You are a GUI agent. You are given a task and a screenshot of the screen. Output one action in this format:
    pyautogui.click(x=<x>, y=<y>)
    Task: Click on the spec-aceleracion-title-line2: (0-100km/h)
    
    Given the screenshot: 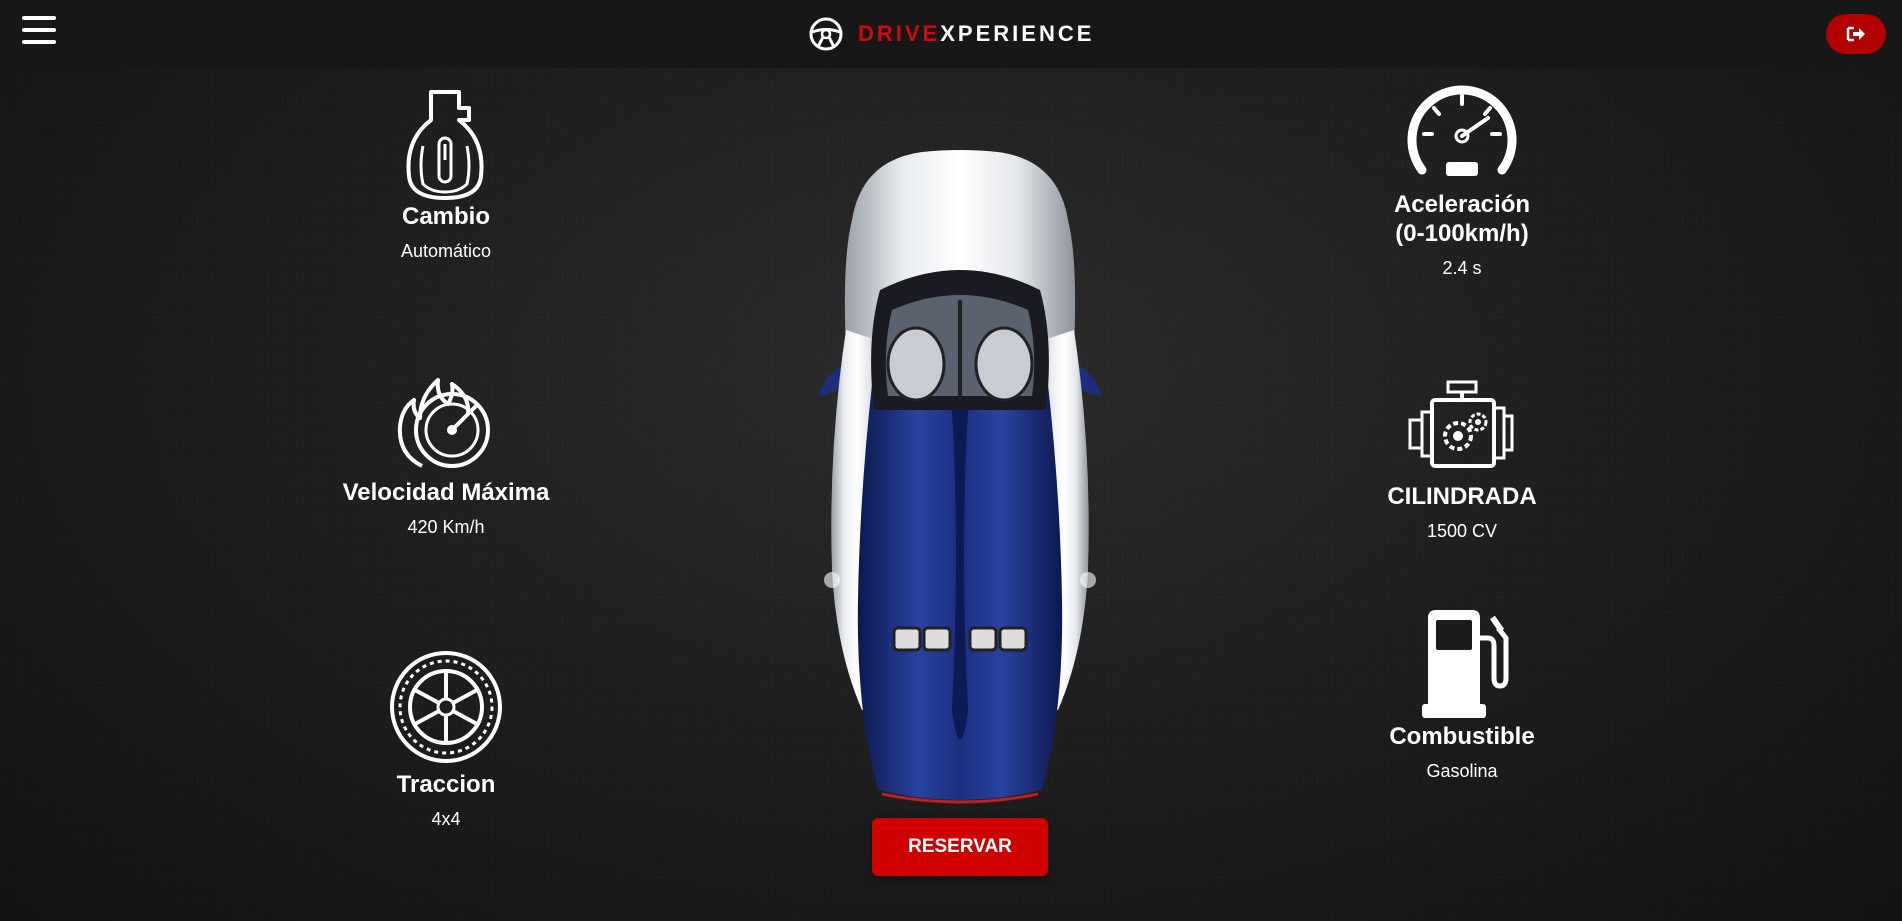 What is the action you would take?
    pyautogui.click(x=1462, y=233)
    